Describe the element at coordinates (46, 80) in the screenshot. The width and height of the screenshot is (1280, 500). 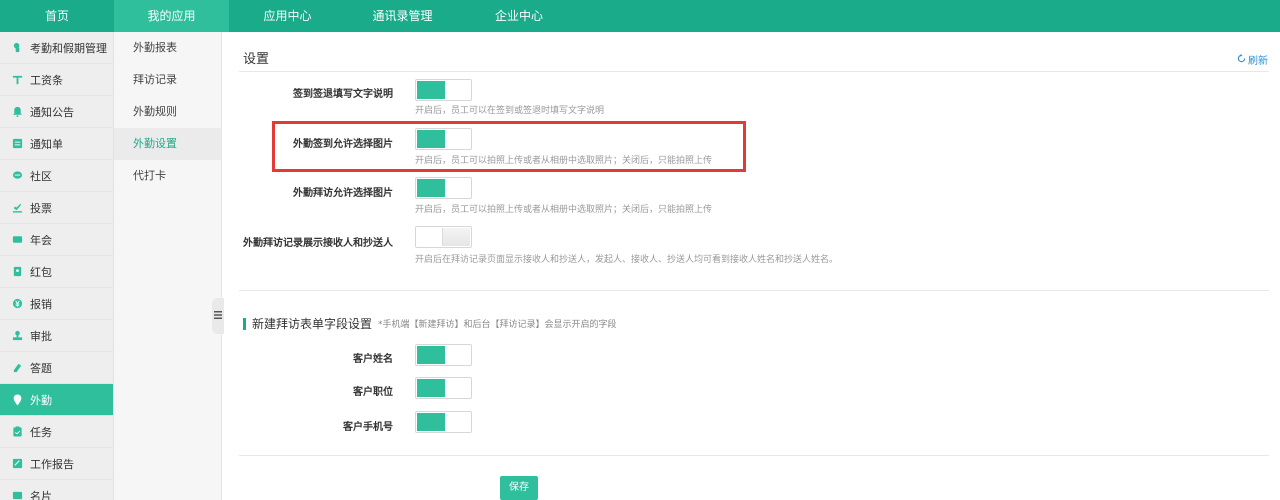
I see `sidebar-item-label: 工资条` at that location.